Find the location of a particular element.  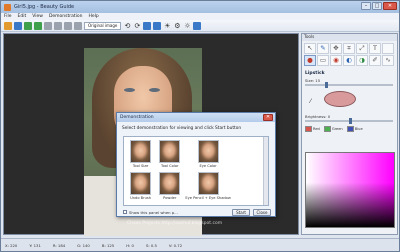

back-arrow-icon is located at coordinates (28, 25).